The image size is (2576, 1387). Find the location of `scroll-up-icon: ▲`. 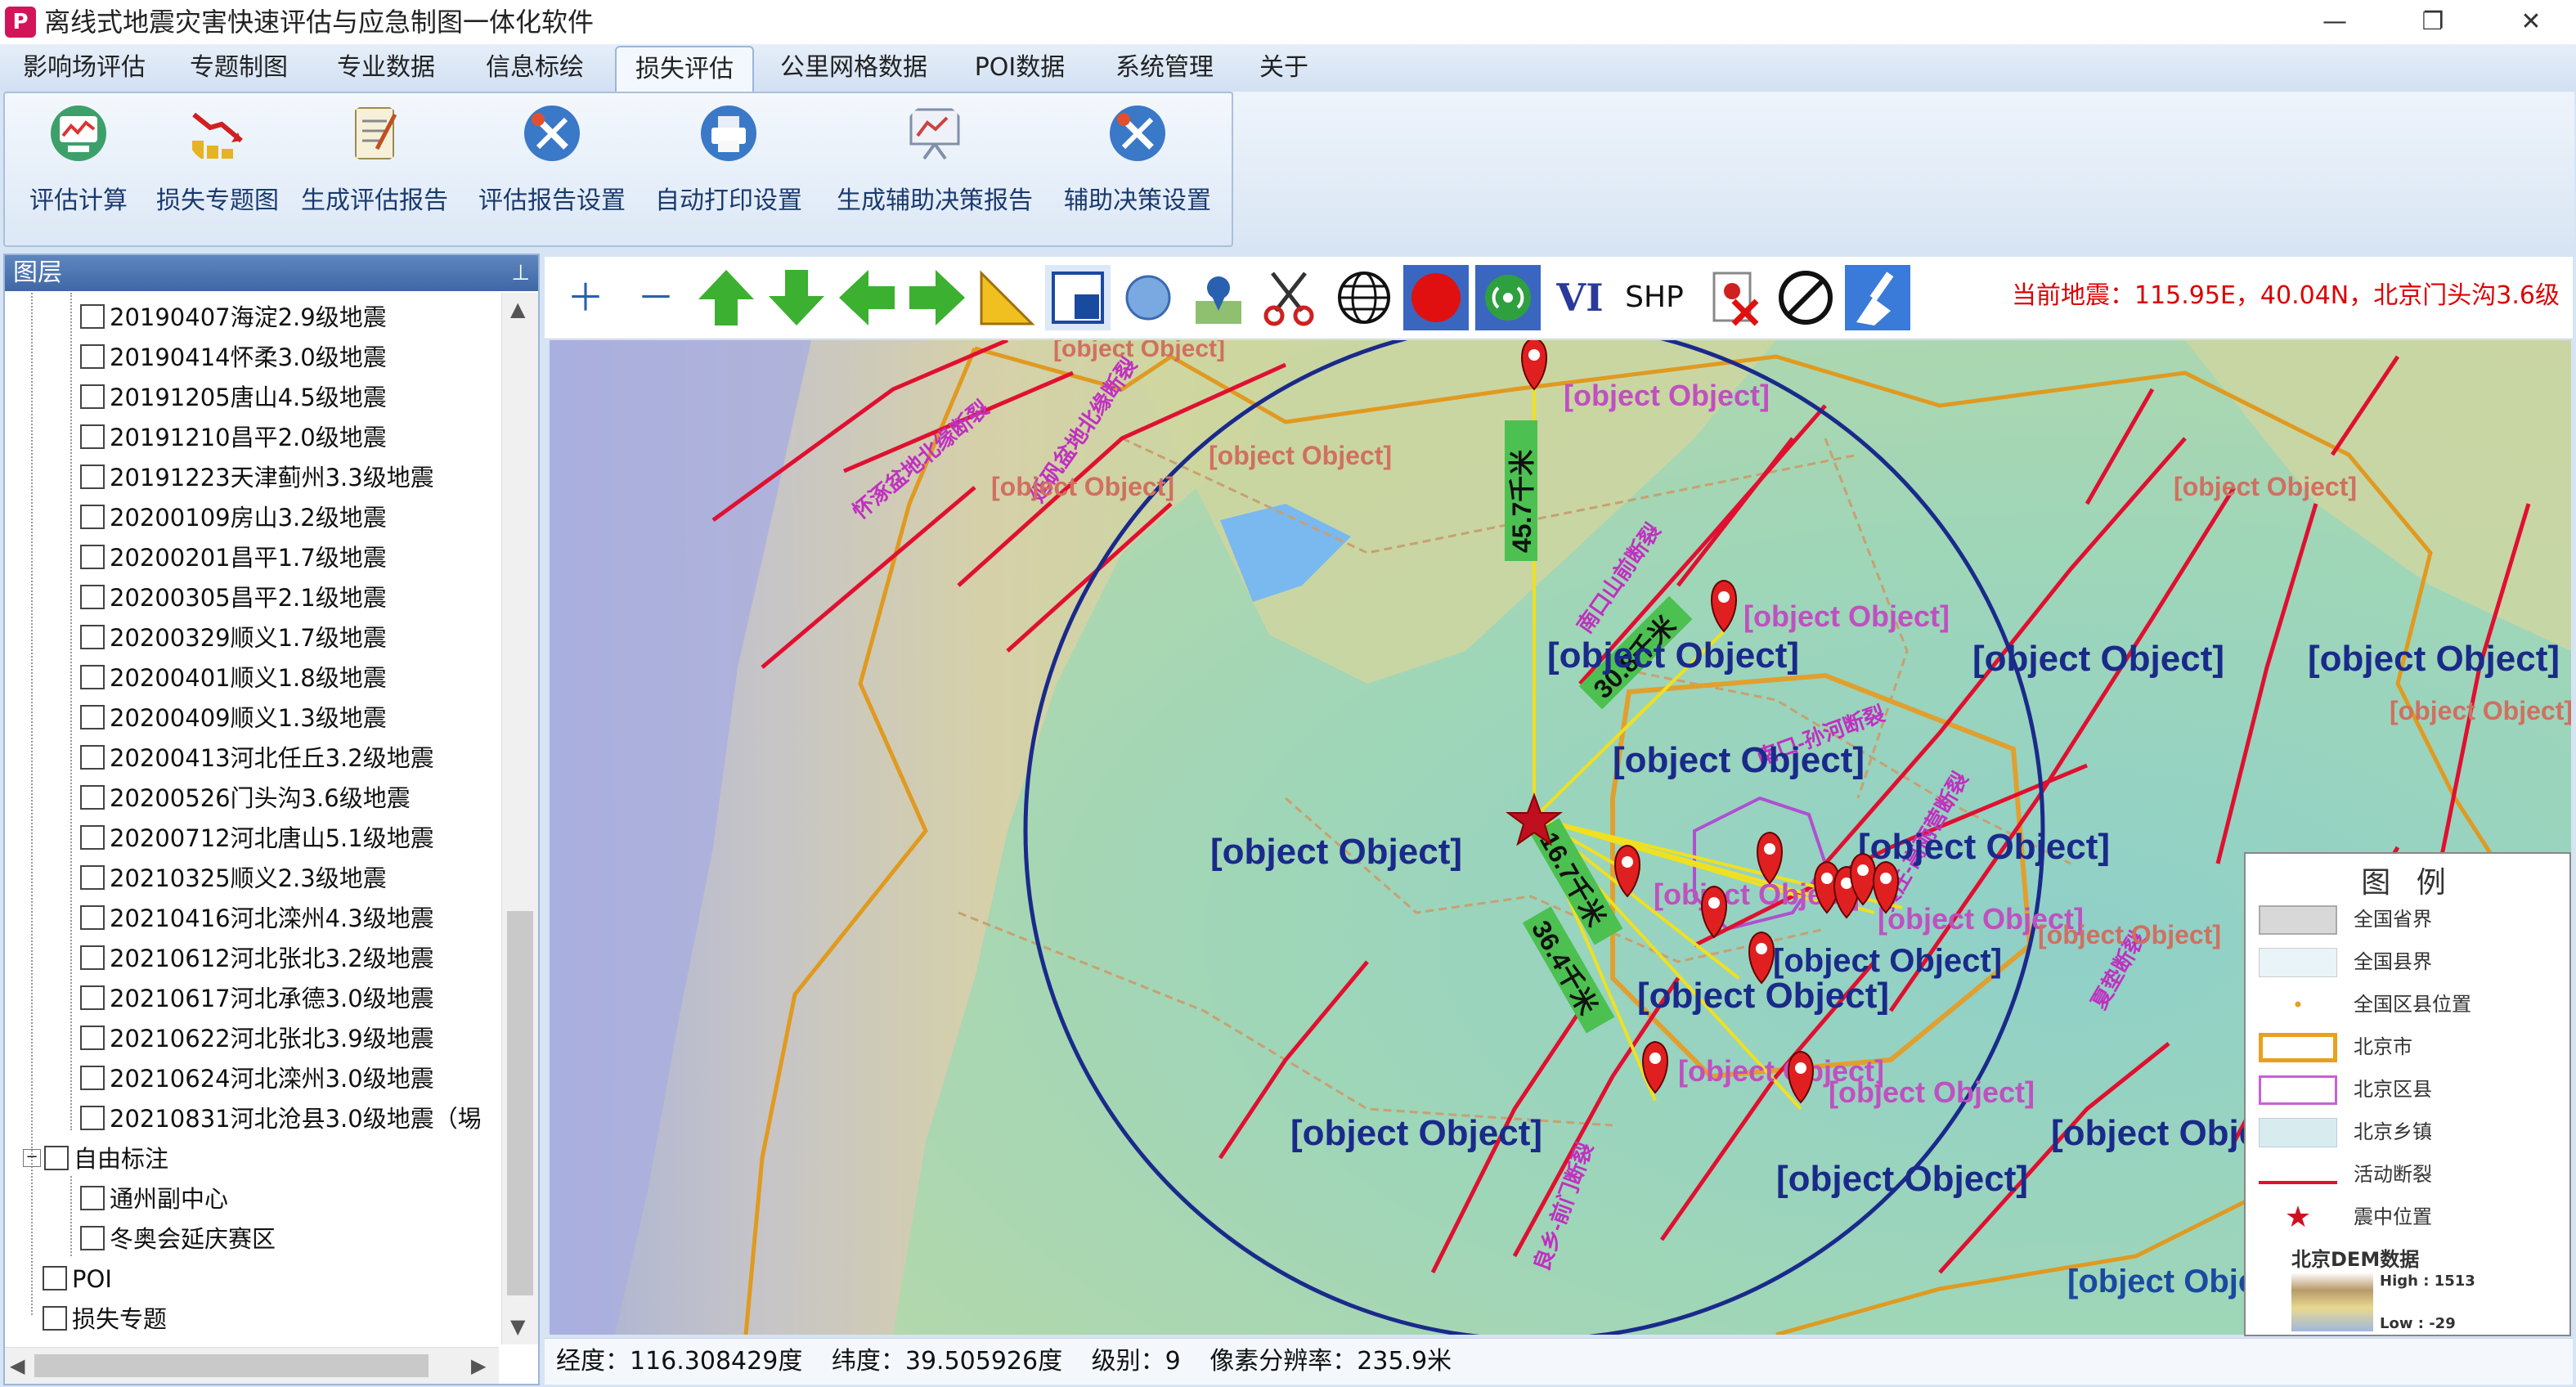

scroll-up-icon: ▲ is located at coordinates (517, 309).